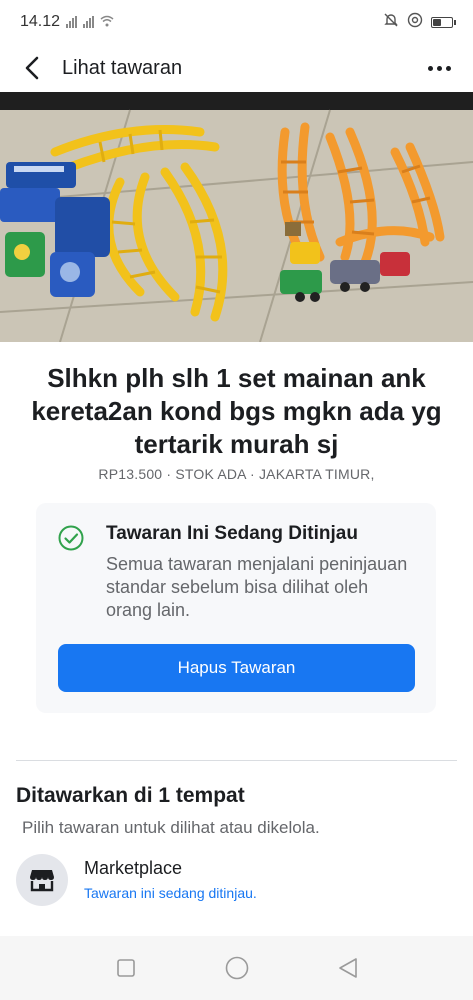 Image resolution: width=473 pixels, height=1000 pixels. What do you see at coordinates (236, 474) in the screenshot?
I see `listing-meta: RP13.500 · STOK ADA · JAKARTA TIMUR,` at bounding box center [236, 474].